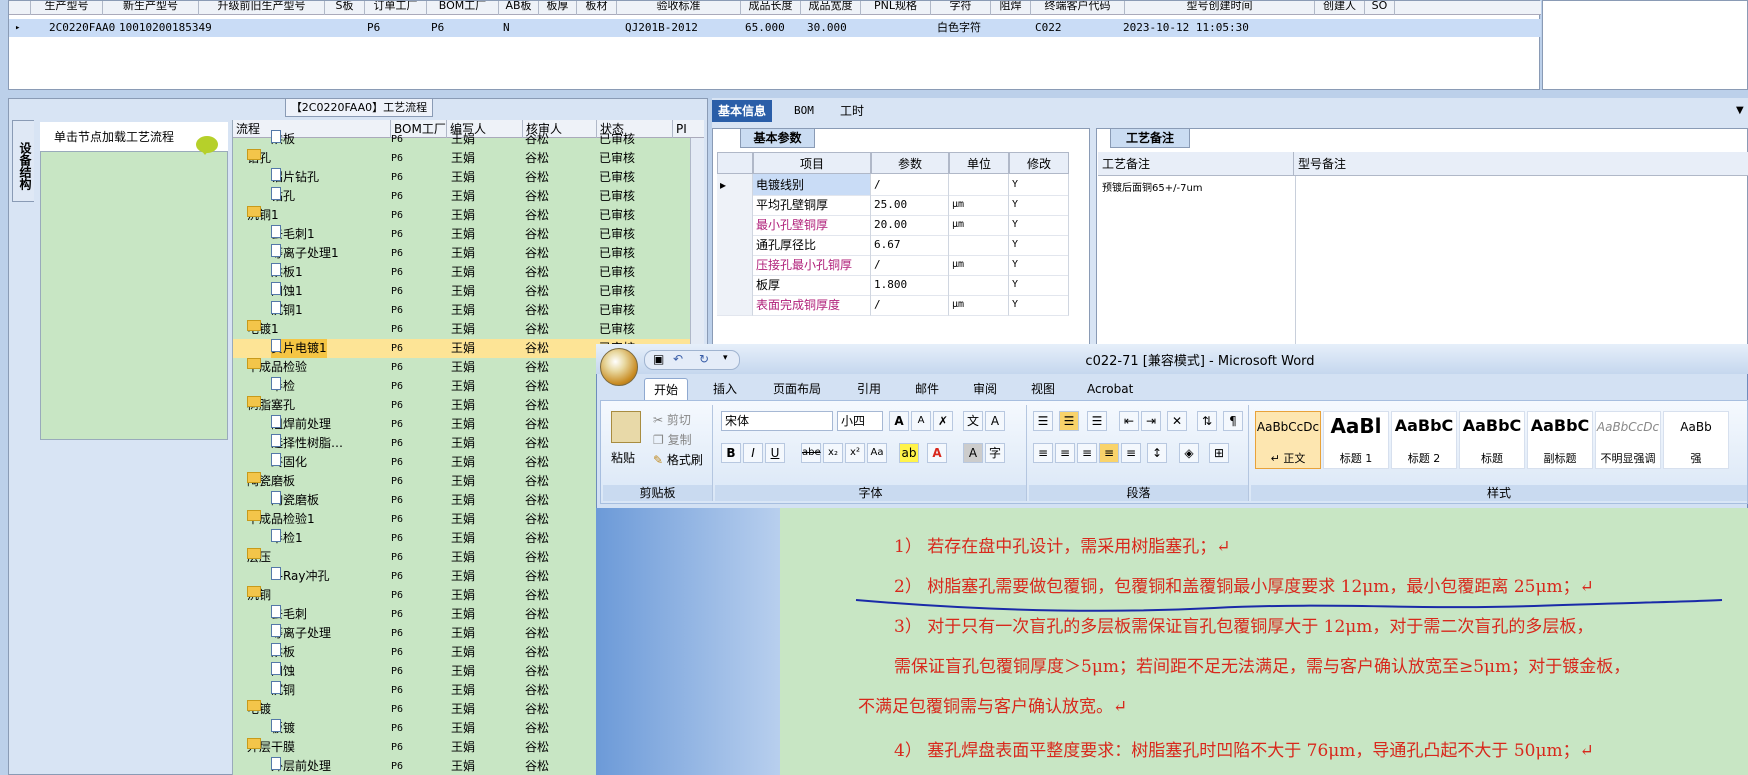 This screenshot has height=775, width=1748. Describe the element at coordinates (725, 389) in the screenshot. I see `tab-insert: 插入` at that location.